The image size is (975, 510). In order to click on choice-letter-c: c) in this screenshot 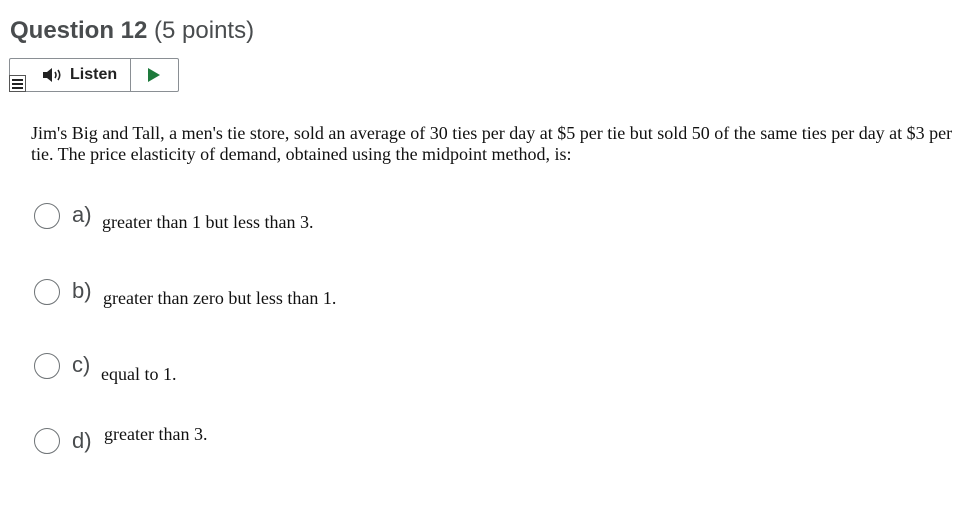, I will do `click(81, 364)`.